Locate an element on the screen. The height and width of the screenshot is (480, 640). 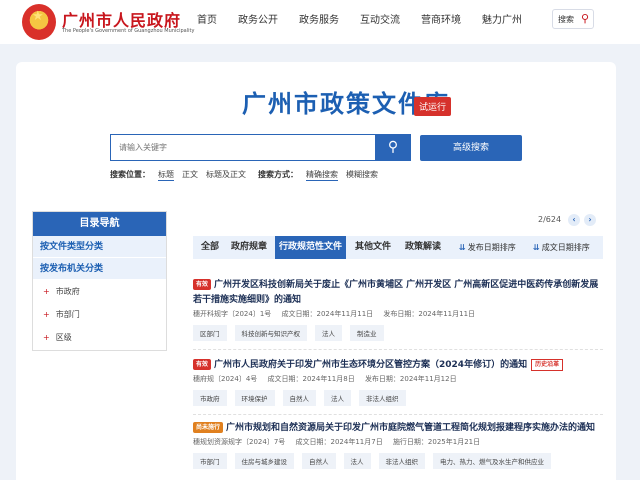
tag: 住房与城乡建设 is located at coordinates (264, 461).